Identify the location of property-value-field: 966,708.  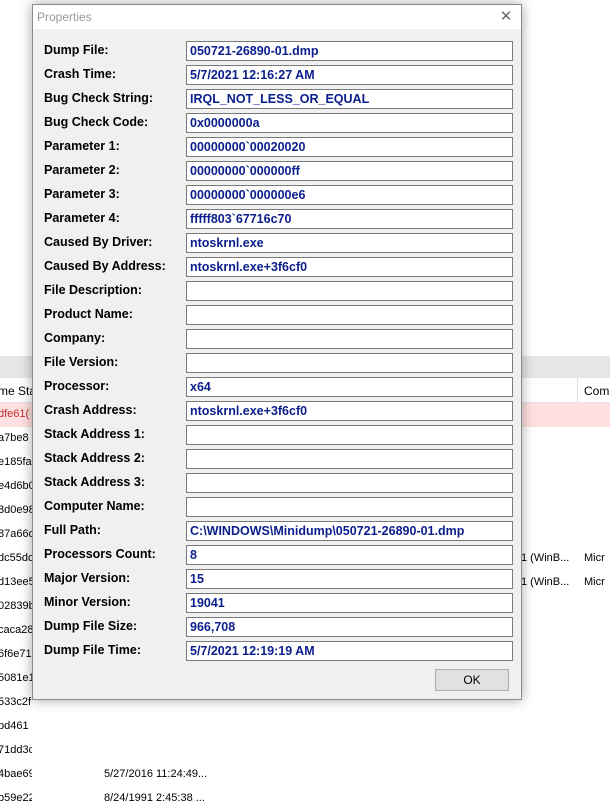
(349, 627).